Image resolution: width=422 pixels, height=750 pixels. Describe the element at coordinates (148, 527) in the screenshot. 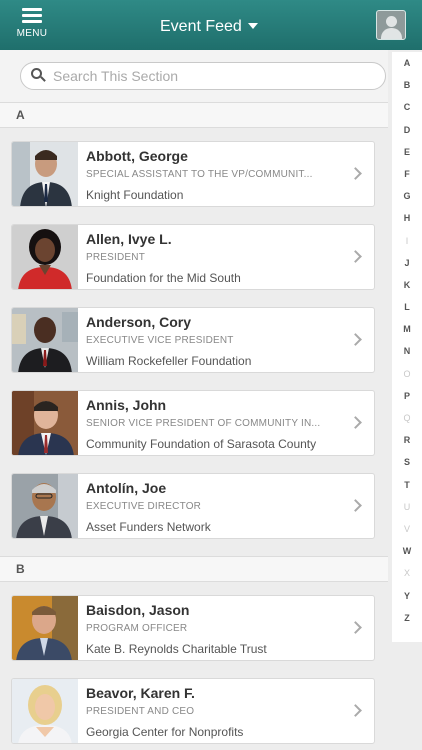

I see `attendee-organization: Asset Funders Network` at that location.